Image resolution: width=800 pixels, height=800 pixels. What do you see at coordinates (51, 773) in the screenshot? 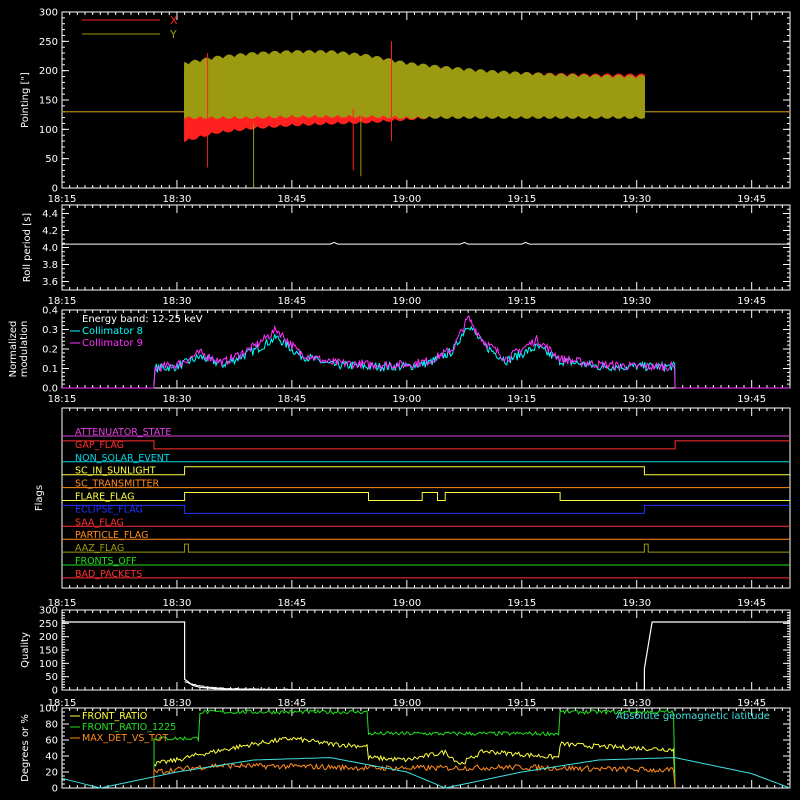
I see `y-tick-label: 20` at bounding box center [51, 773].